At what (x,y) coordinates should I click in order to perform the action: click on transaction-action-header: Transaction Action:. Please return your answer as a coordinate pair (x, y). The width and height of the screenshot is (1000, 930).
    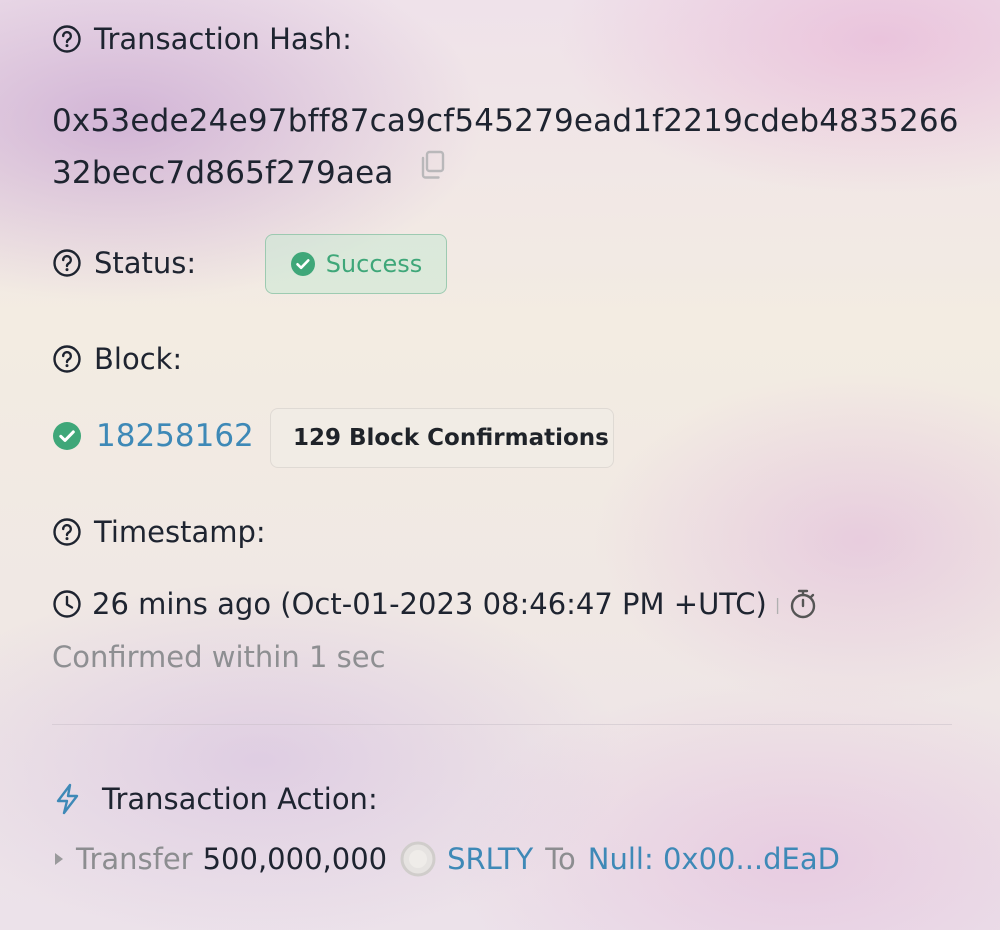
    Looking at the image, I should click on (215, 799).